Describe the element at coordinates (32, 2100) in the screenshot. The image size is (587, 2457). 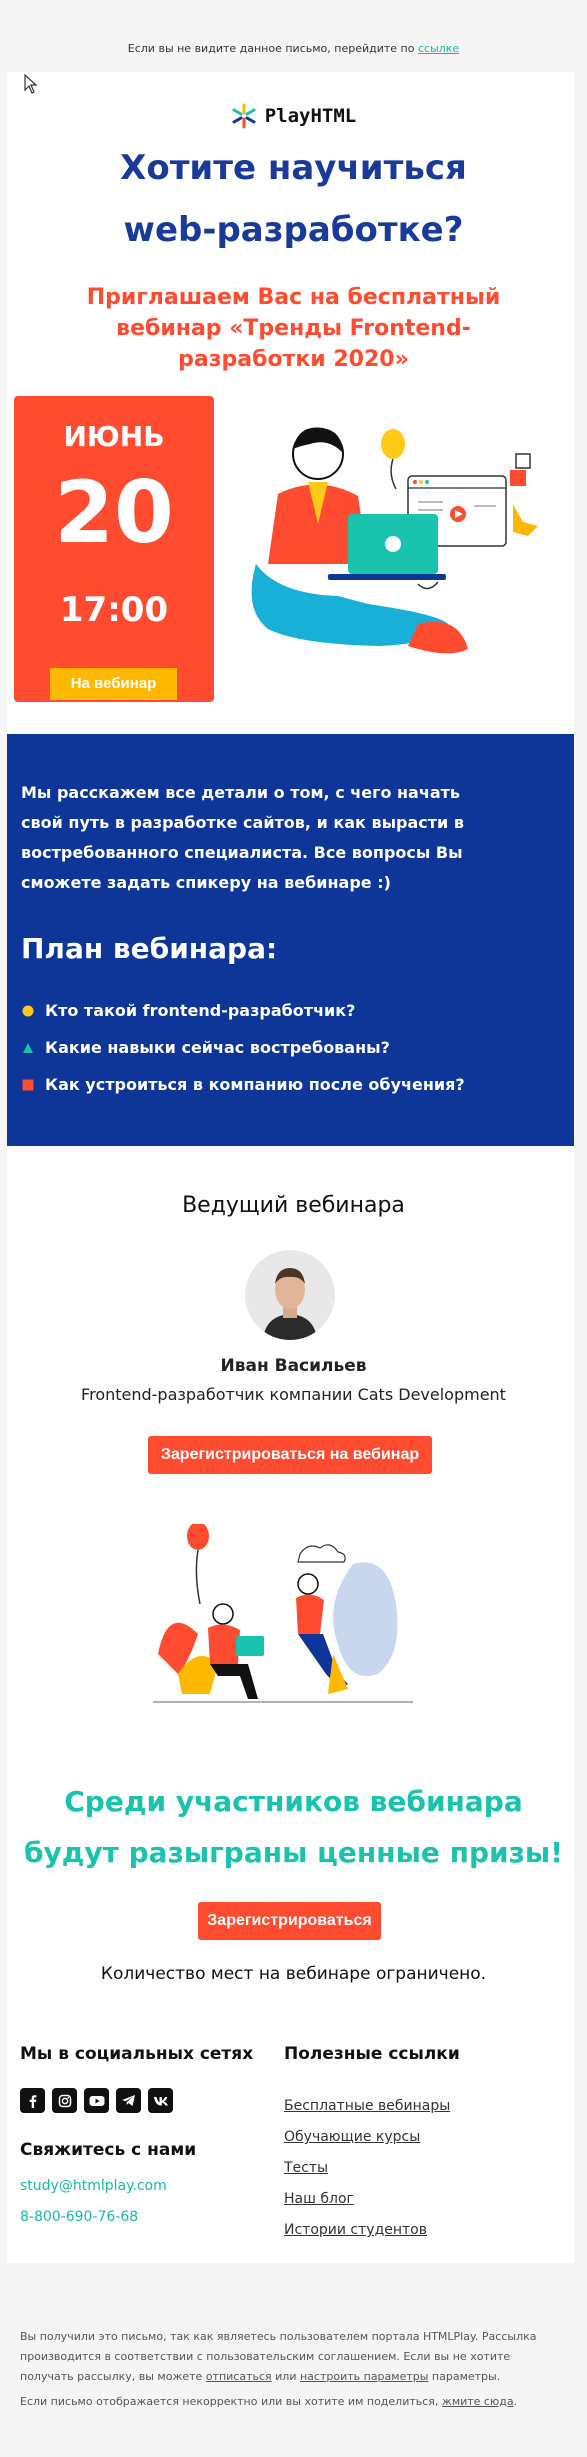
I see `facebook-icon` at that location.